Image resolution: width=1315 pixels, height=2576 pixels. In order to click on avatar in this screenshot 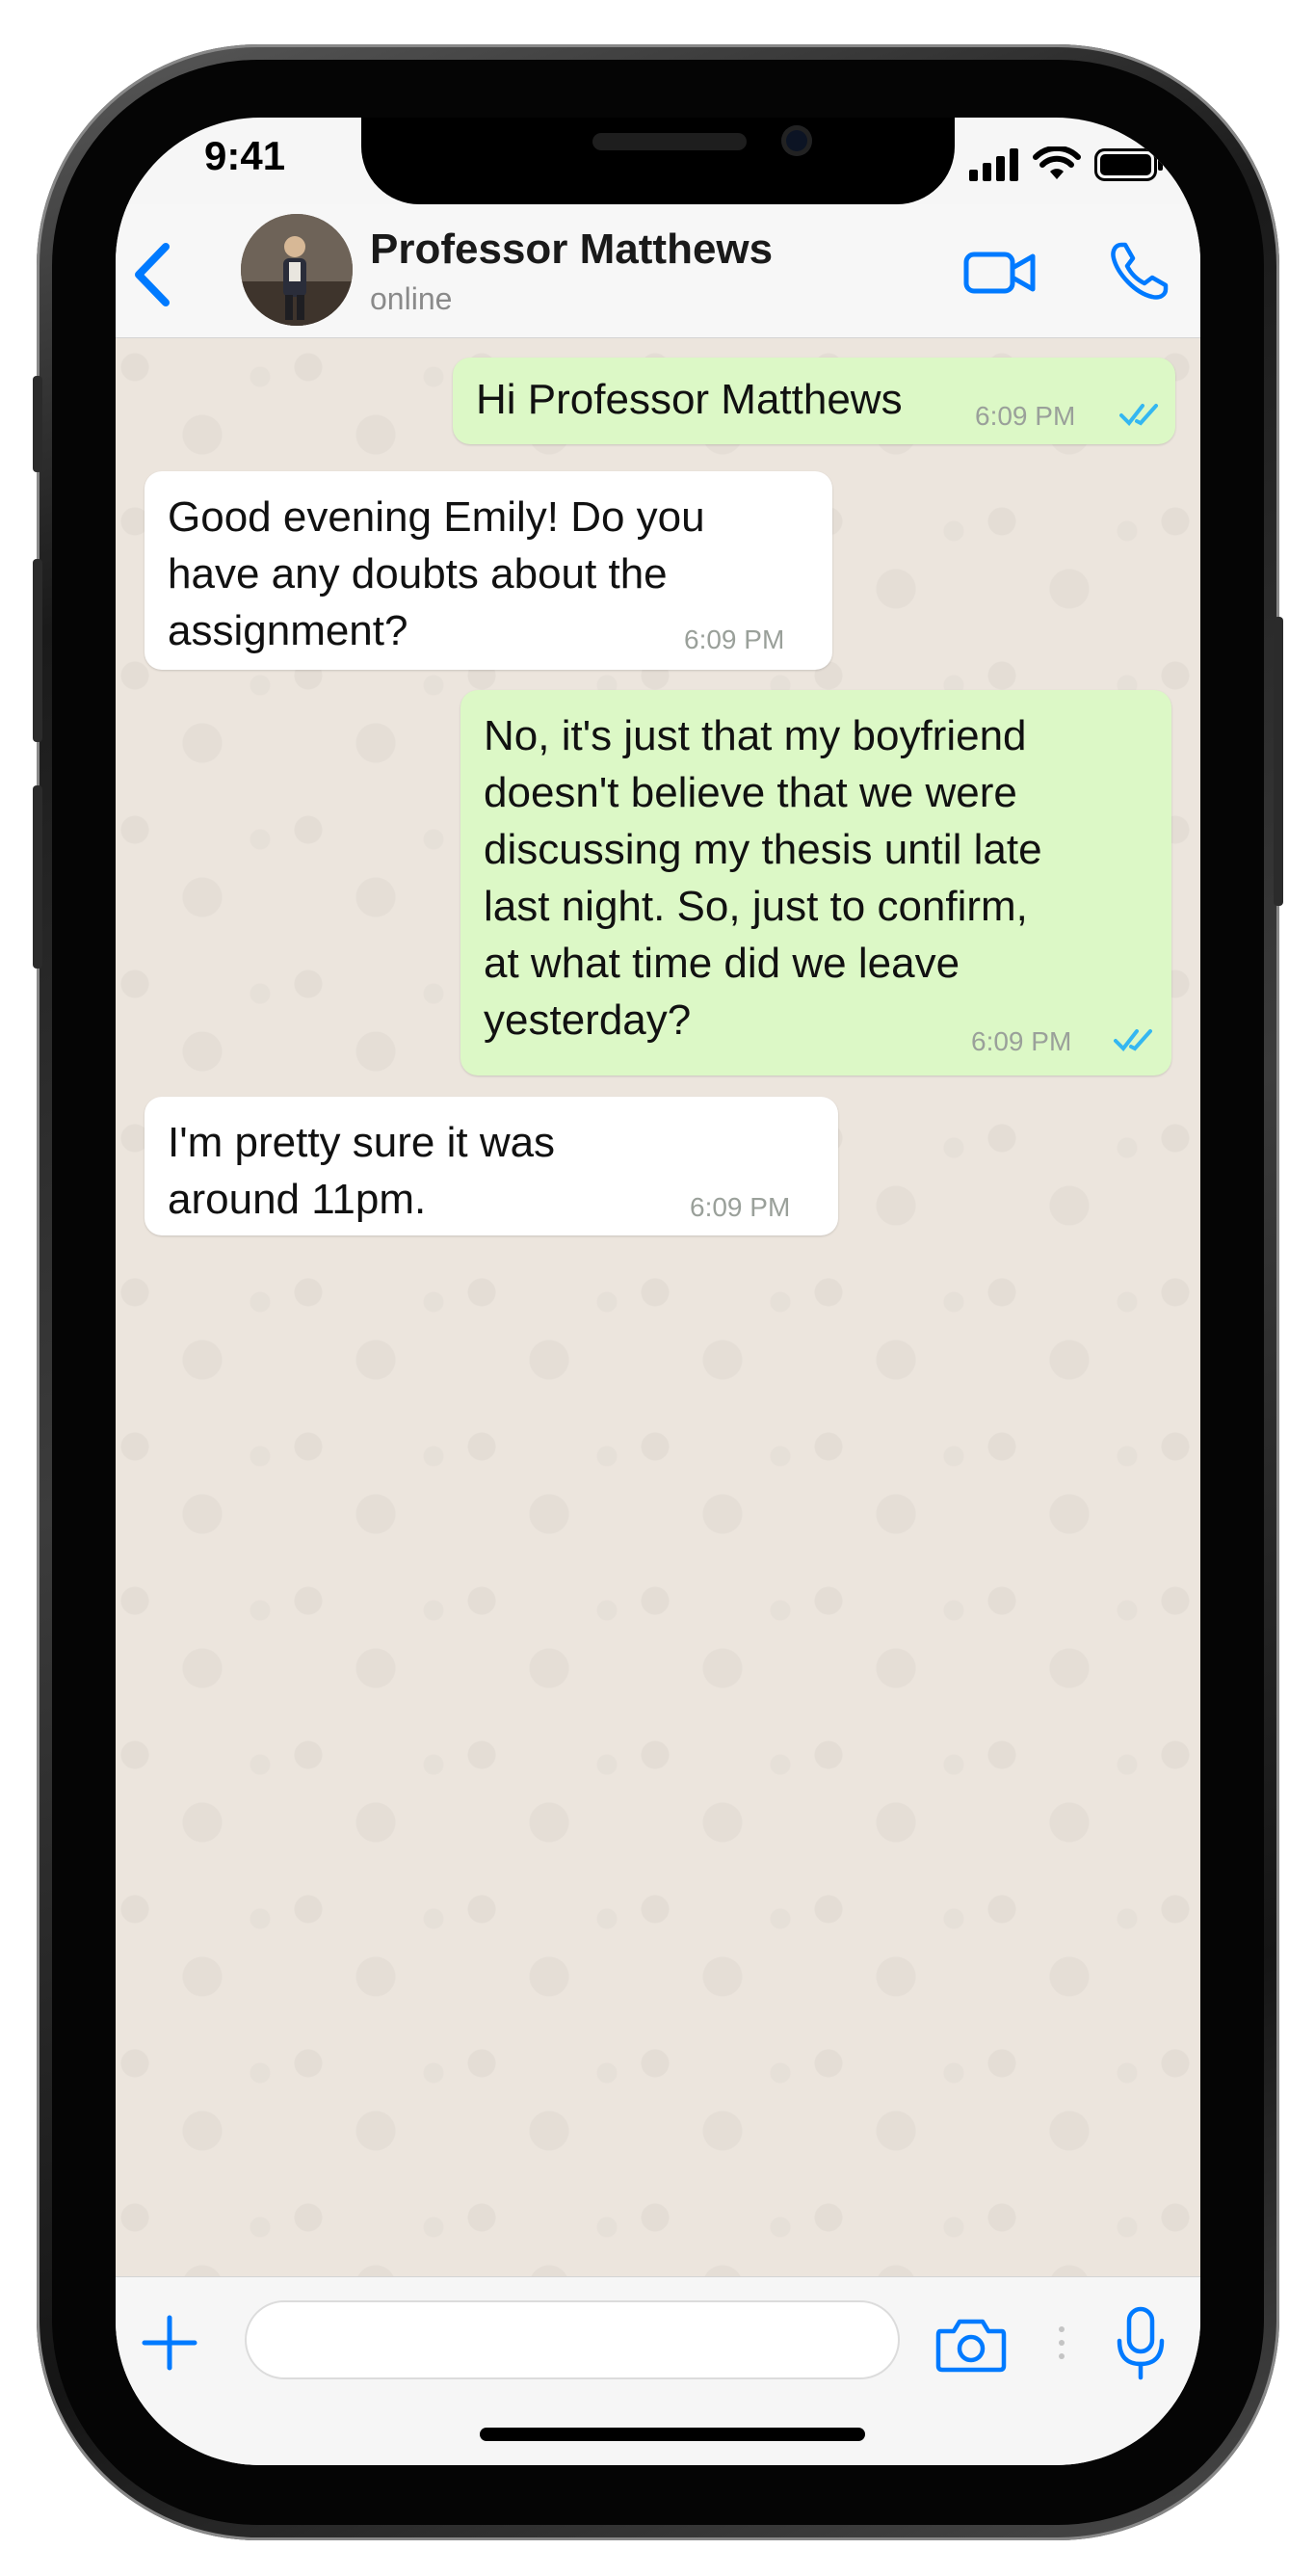, I will do `click(297, 270)`.